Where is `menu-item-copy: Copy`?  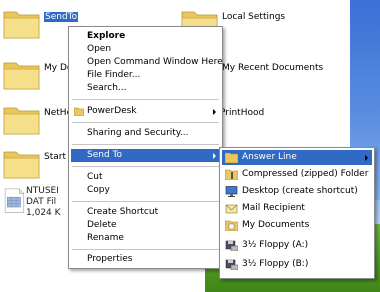 menu-item-copy: Copy is located at coordinates (145, 190).